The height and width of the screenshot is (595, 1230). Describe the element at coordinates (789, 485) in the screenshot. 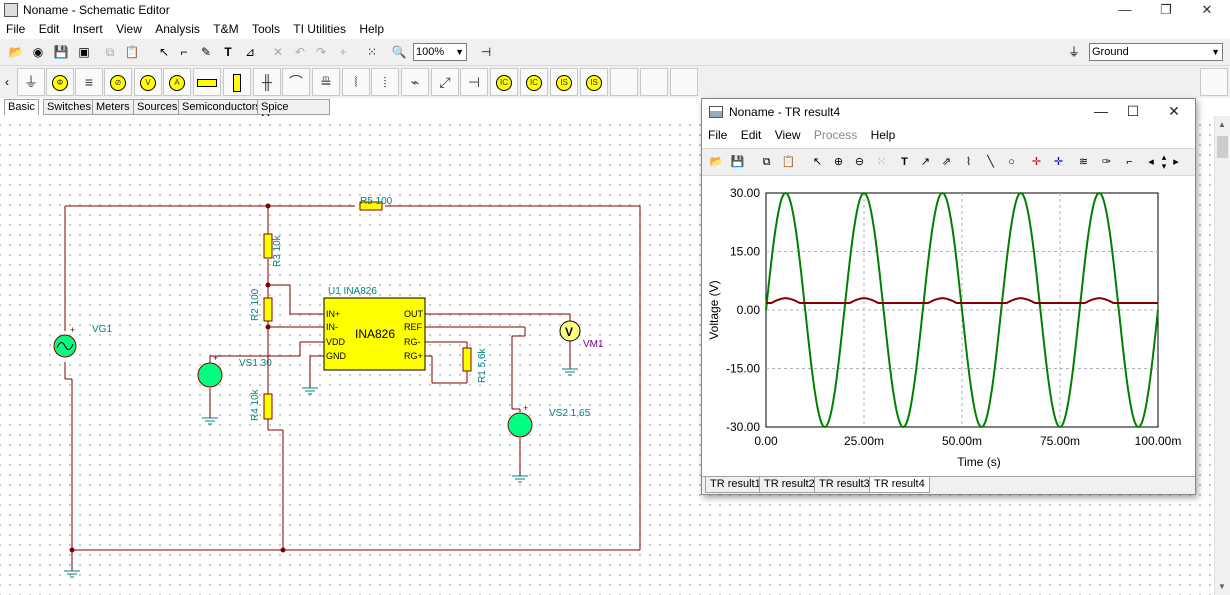

I see `tab-tr-result2: TR result2` at that location.